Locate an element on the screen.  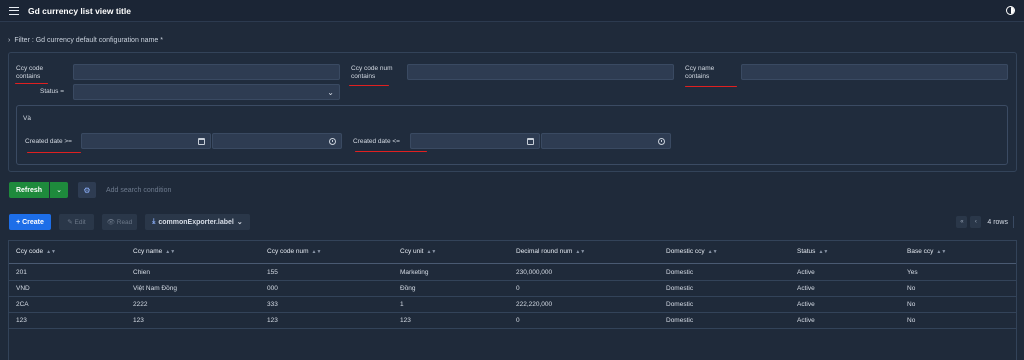
ccy-name-input is located at coordinates (874, 72).